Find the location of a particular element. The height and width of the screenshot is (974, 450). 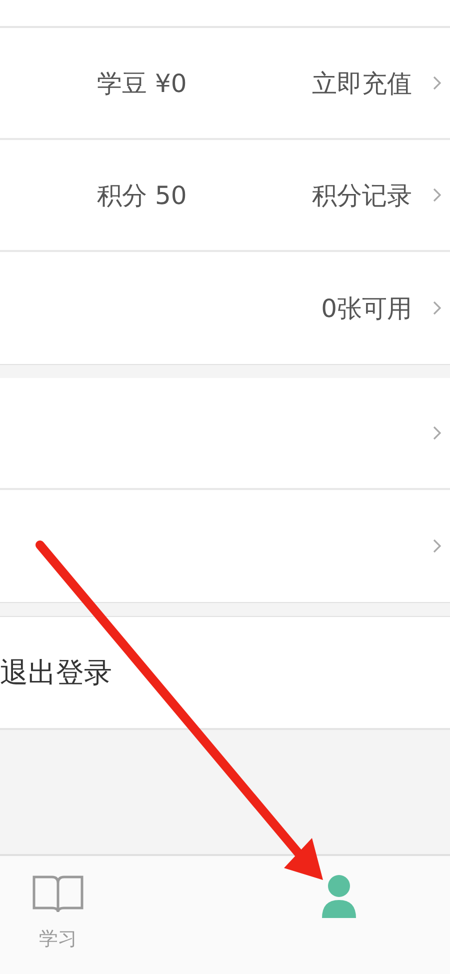

list-row: 学豆 ¥0 立即充值 is located at coordinates (225, 84).